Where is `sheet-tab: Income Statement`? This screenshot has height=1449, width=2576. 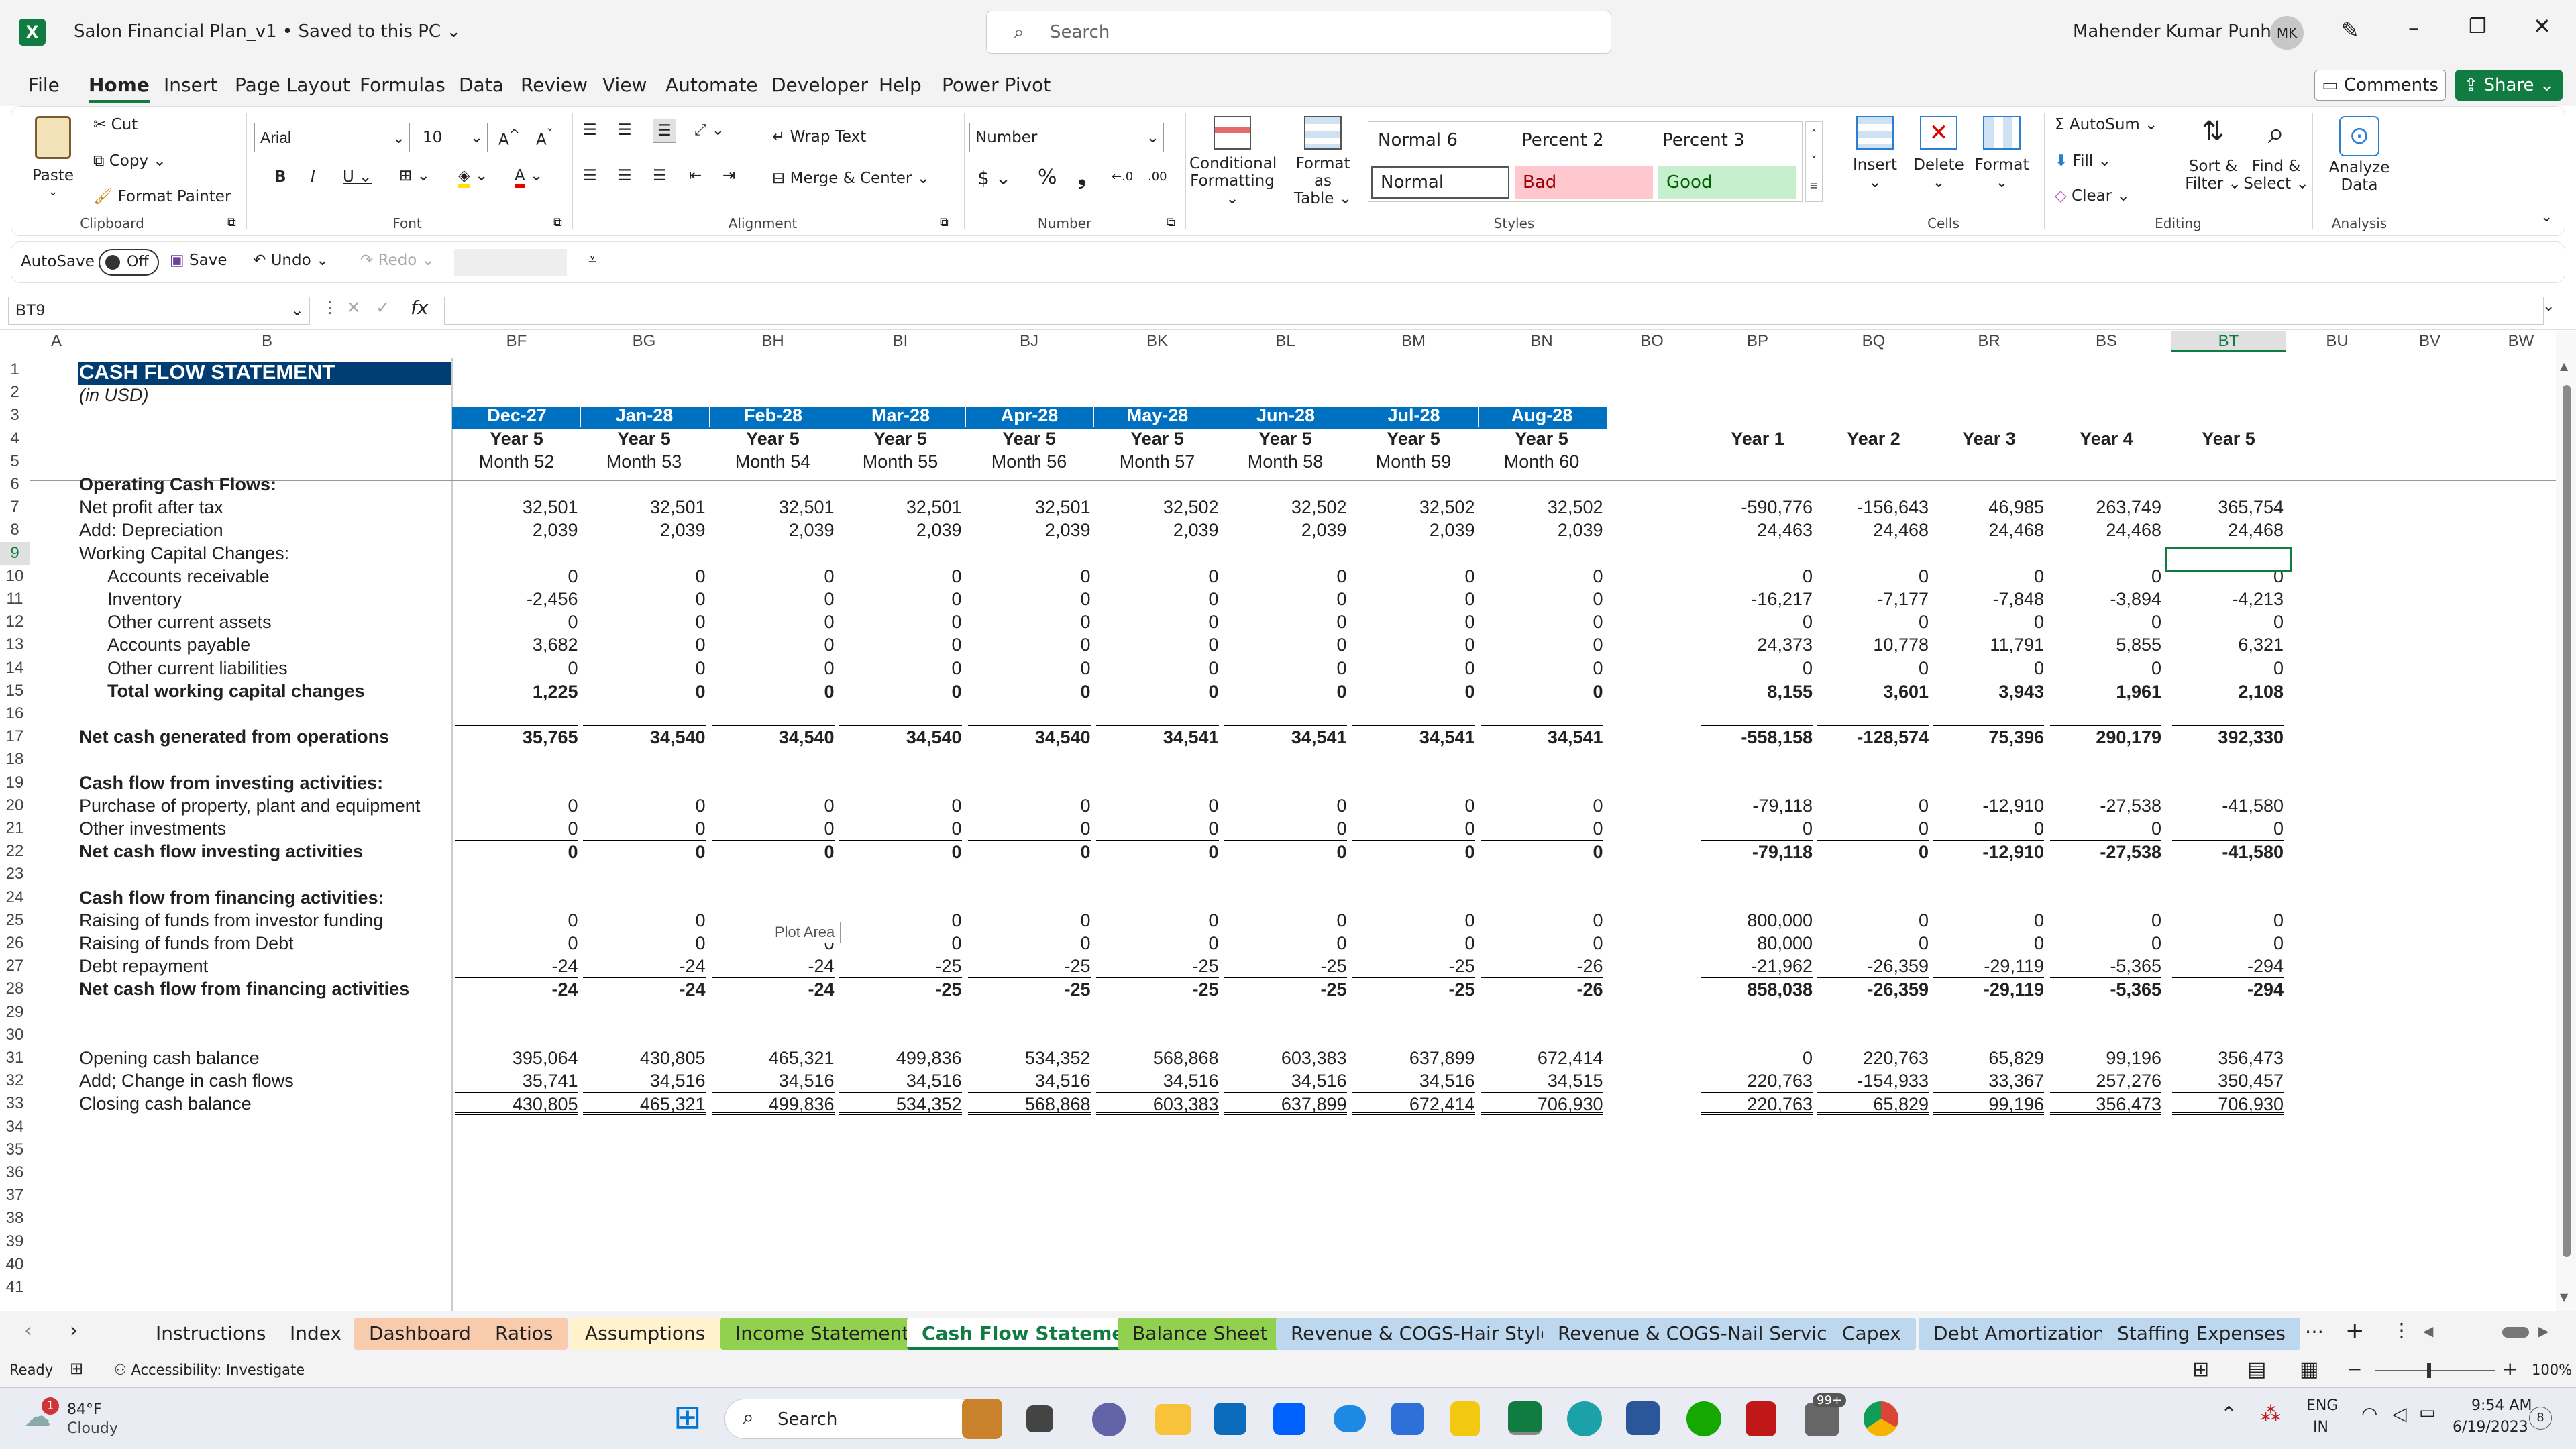 sheet-tab: Income Statement is located at coordinates (822, 1334).